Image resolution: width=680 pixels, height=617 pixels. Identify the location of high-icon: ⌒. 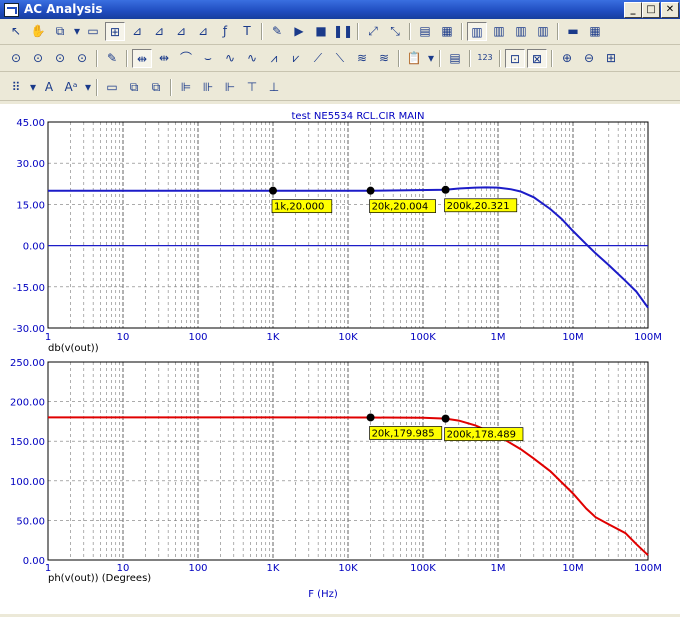
(186, 58).